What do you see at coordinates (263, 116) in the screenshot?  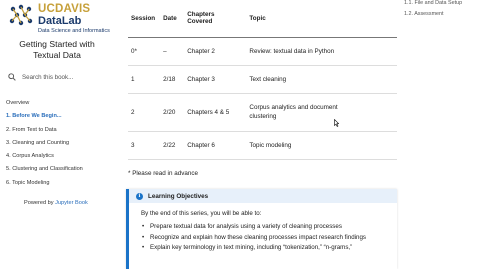 I see `cell-topic-line-2: clustering` at bounding box center [263, 116].